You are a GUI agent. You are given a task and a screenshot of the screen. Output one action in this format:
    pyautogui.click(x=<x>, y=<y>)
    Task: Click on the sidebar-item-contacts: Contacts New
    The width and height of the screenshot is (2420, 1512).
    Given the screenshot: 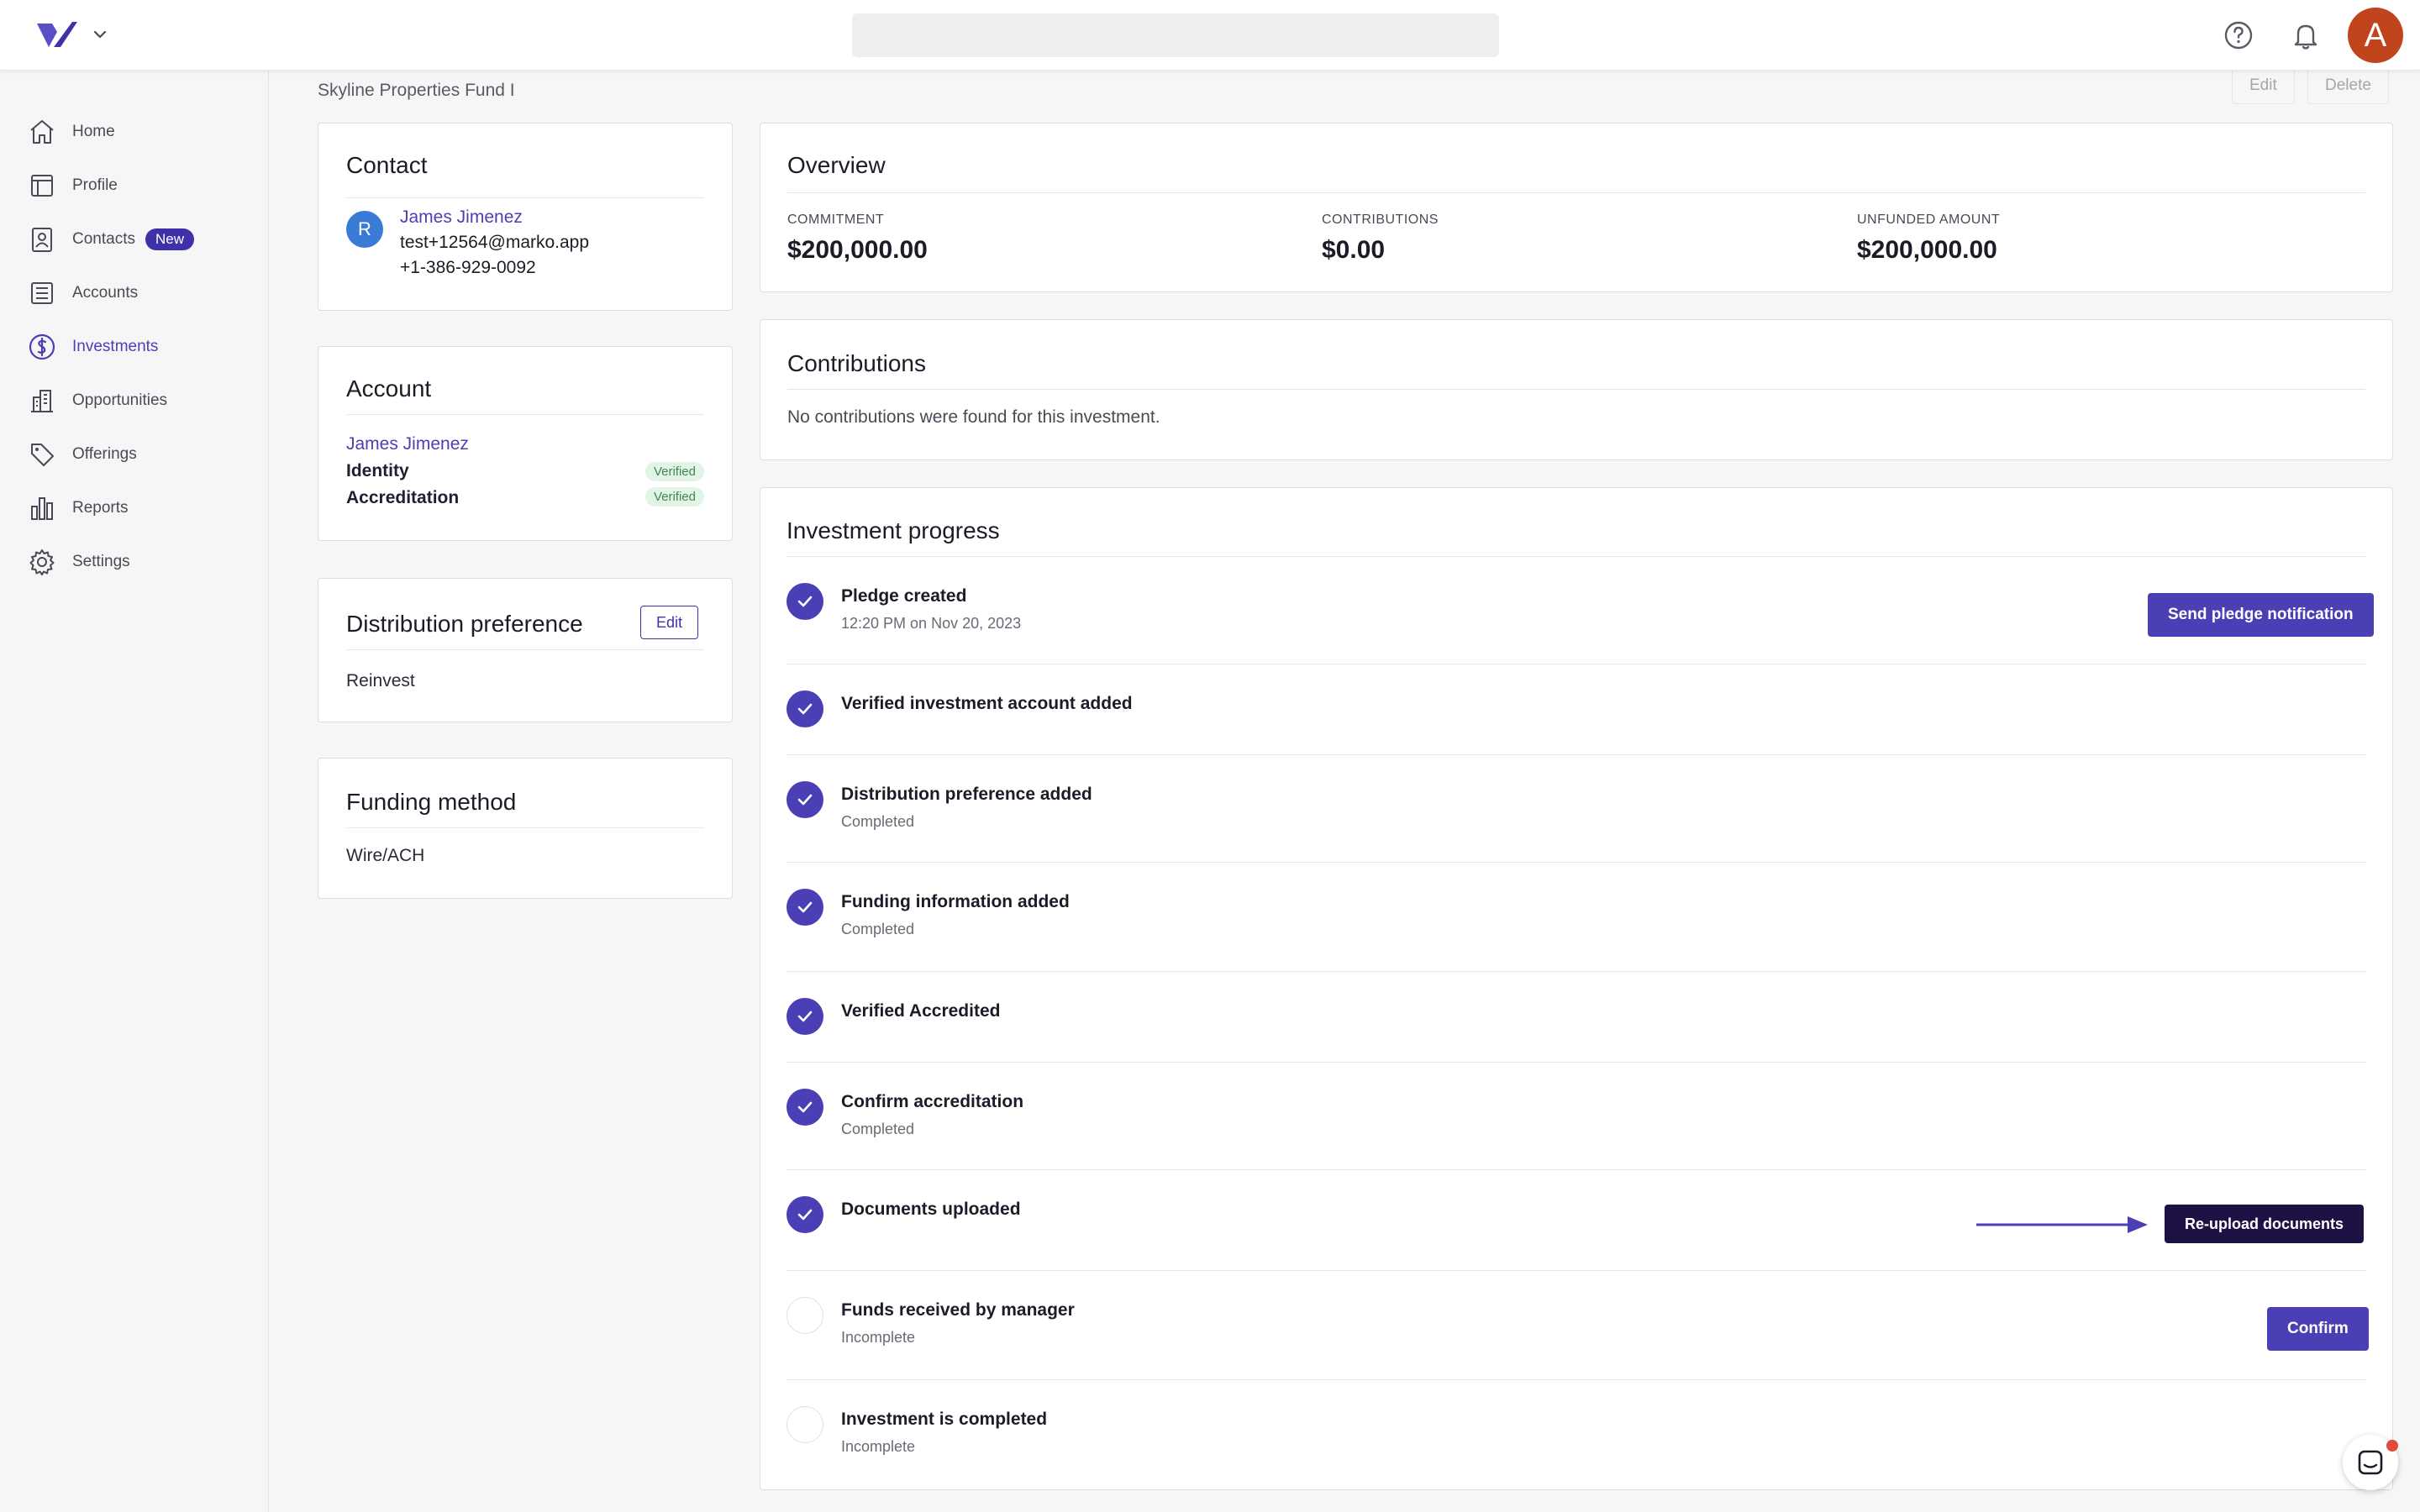 What is the action you would take?
    pyautogui.click(x=110, y=239)
    